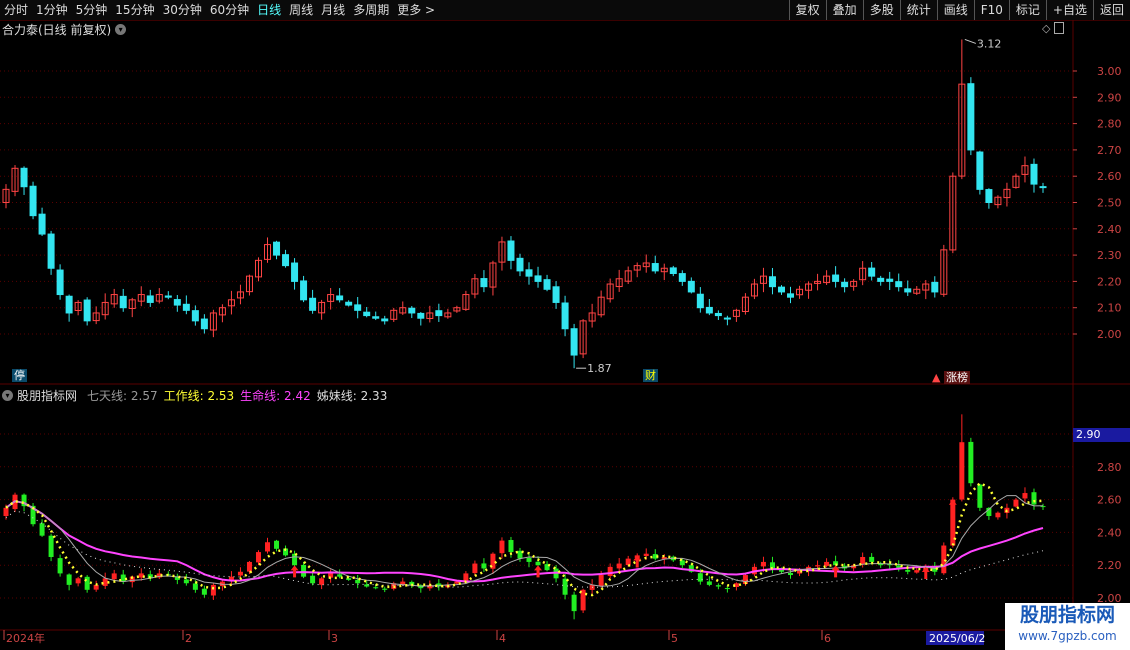  I want to click on limit-up-tag: ▲ 涨榜, so click(951, 377).